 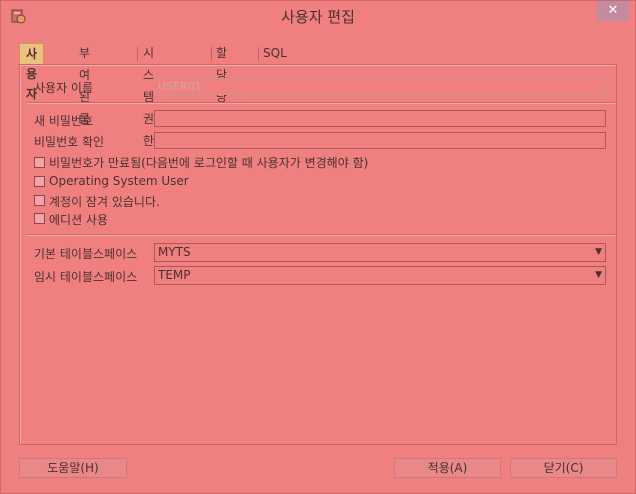 I want to click on username-field: USER01, so click(x=380, y=86).